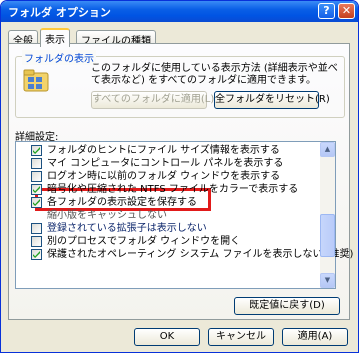 The width and height of the screenshot is (359, 353). I want to click on checkbox-hide-extensions, so click(36, 228).